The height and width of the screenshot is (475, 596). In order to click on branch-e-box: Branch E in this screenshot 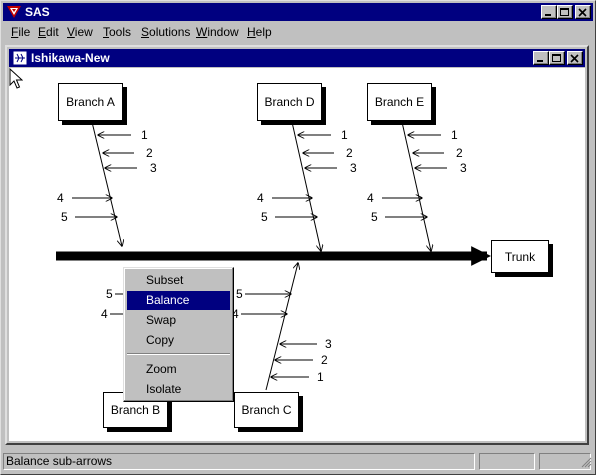, I will do `click(399, 102)`.